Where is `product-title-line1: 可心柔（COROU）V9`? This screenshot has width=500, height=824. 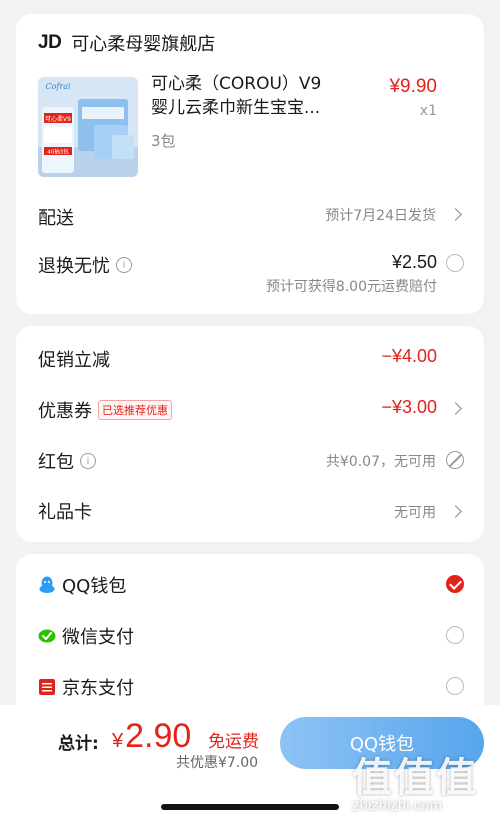 product-title-line1: 可心柔（COROU）V9 is located at coordinates (236, 84).